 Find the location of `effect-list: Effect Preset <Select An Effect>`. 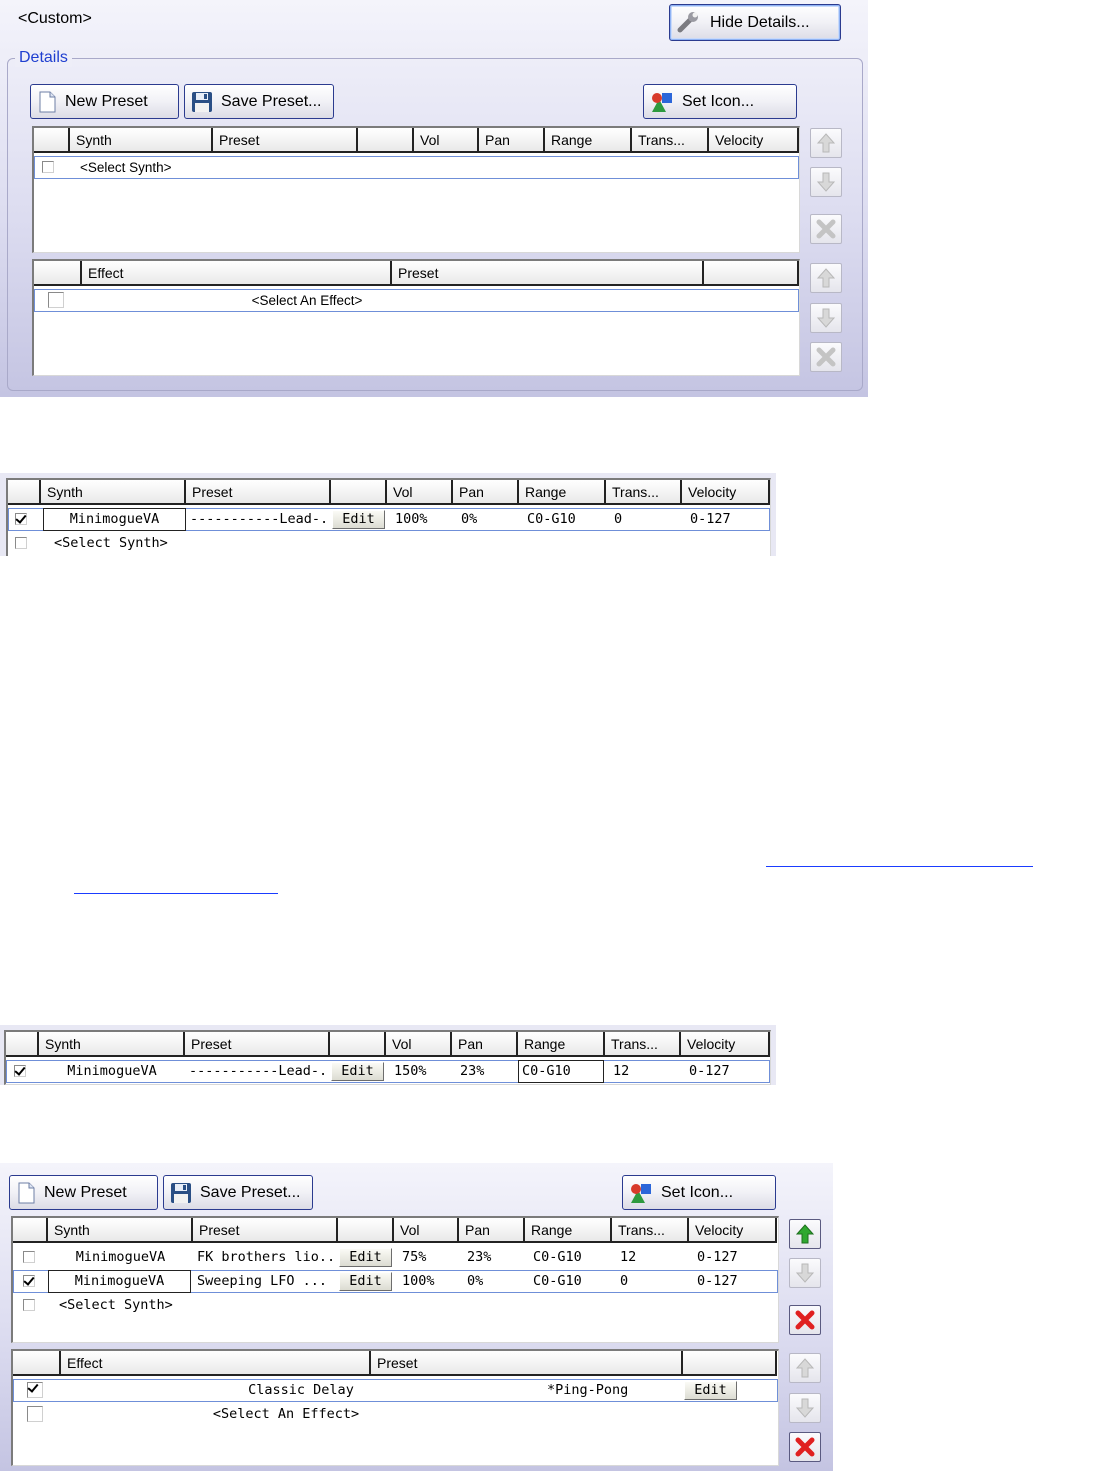

effect-list: Effect Preset <Select An Effect> is located at coordinates (416, 317).